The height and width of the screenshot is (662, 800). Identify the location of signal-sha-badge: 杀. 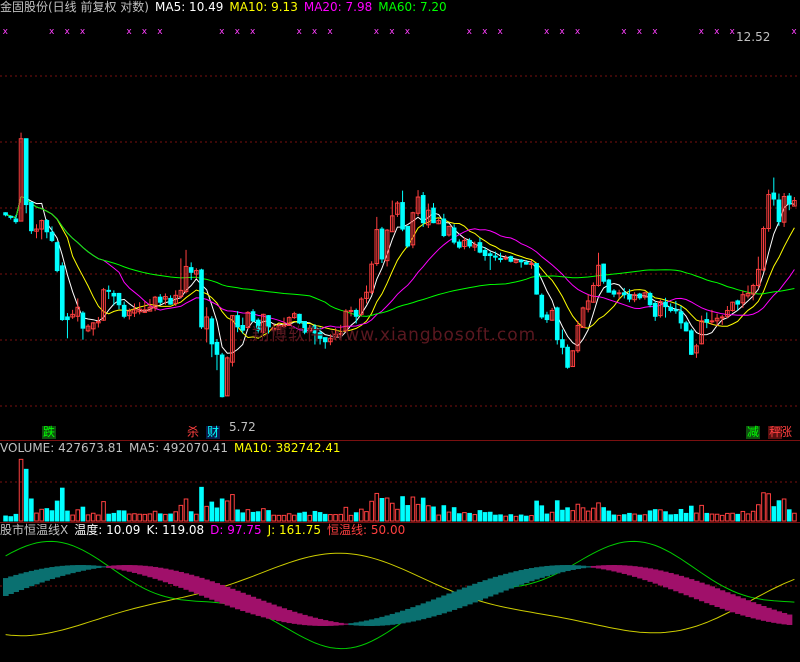
(193, 432).